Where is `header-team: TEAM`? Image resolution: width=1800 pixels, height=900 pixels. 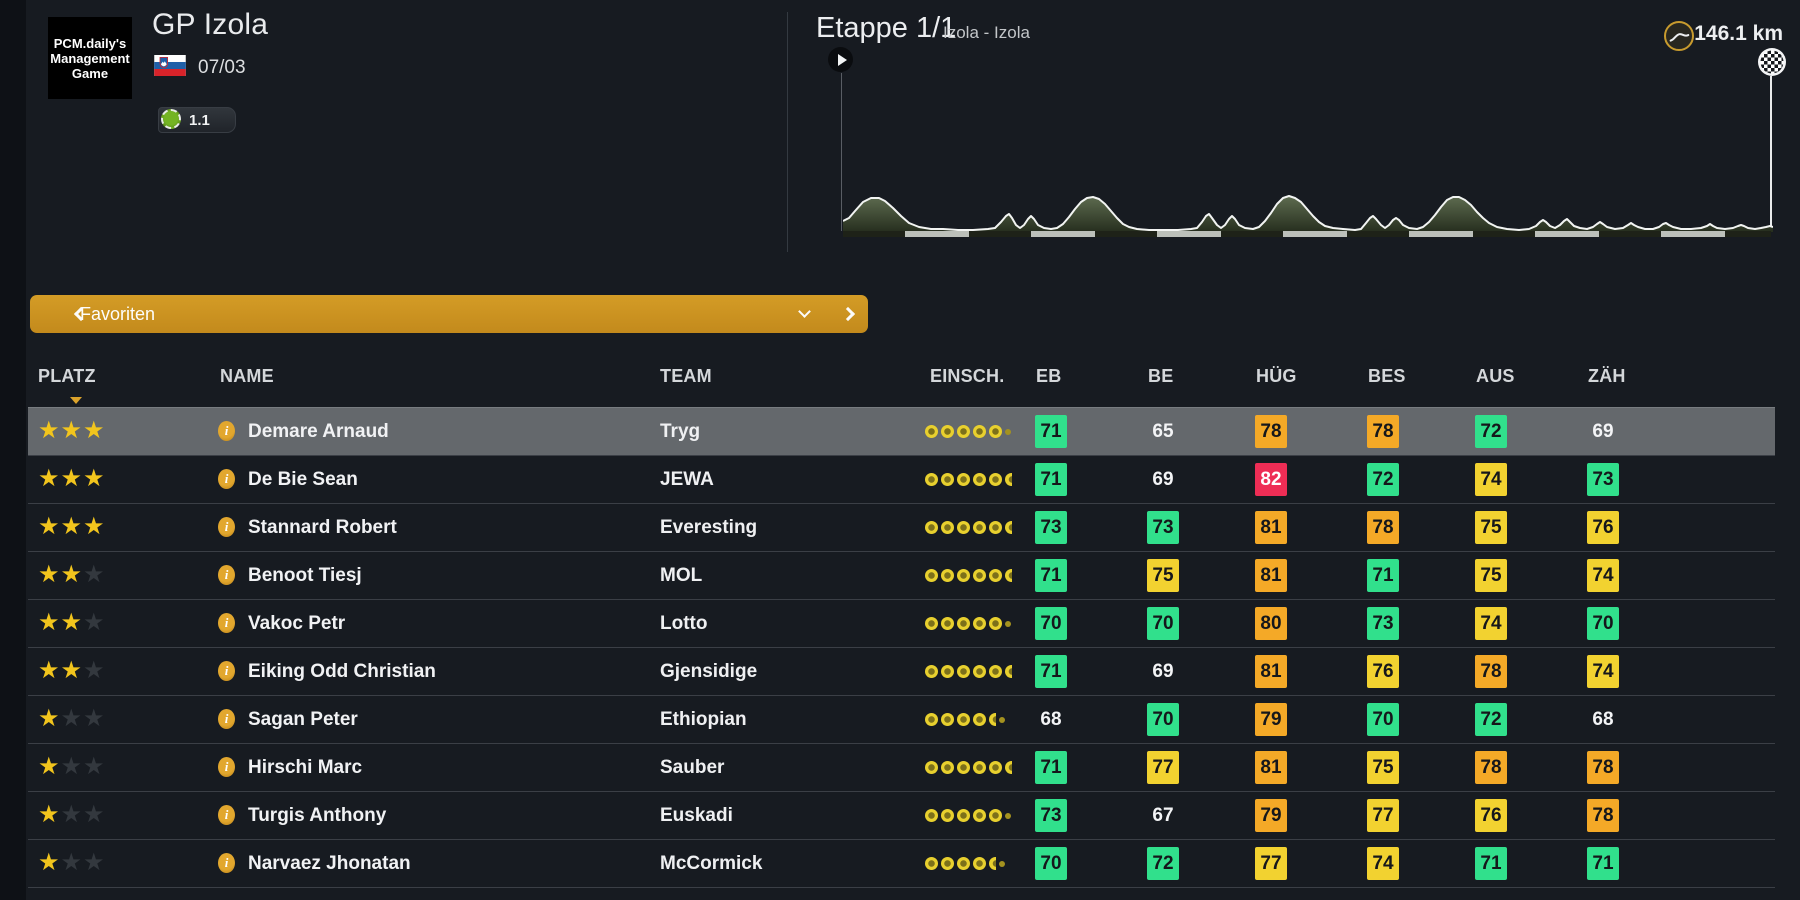
header-team: TEAM is located at coordinates (686, 376).